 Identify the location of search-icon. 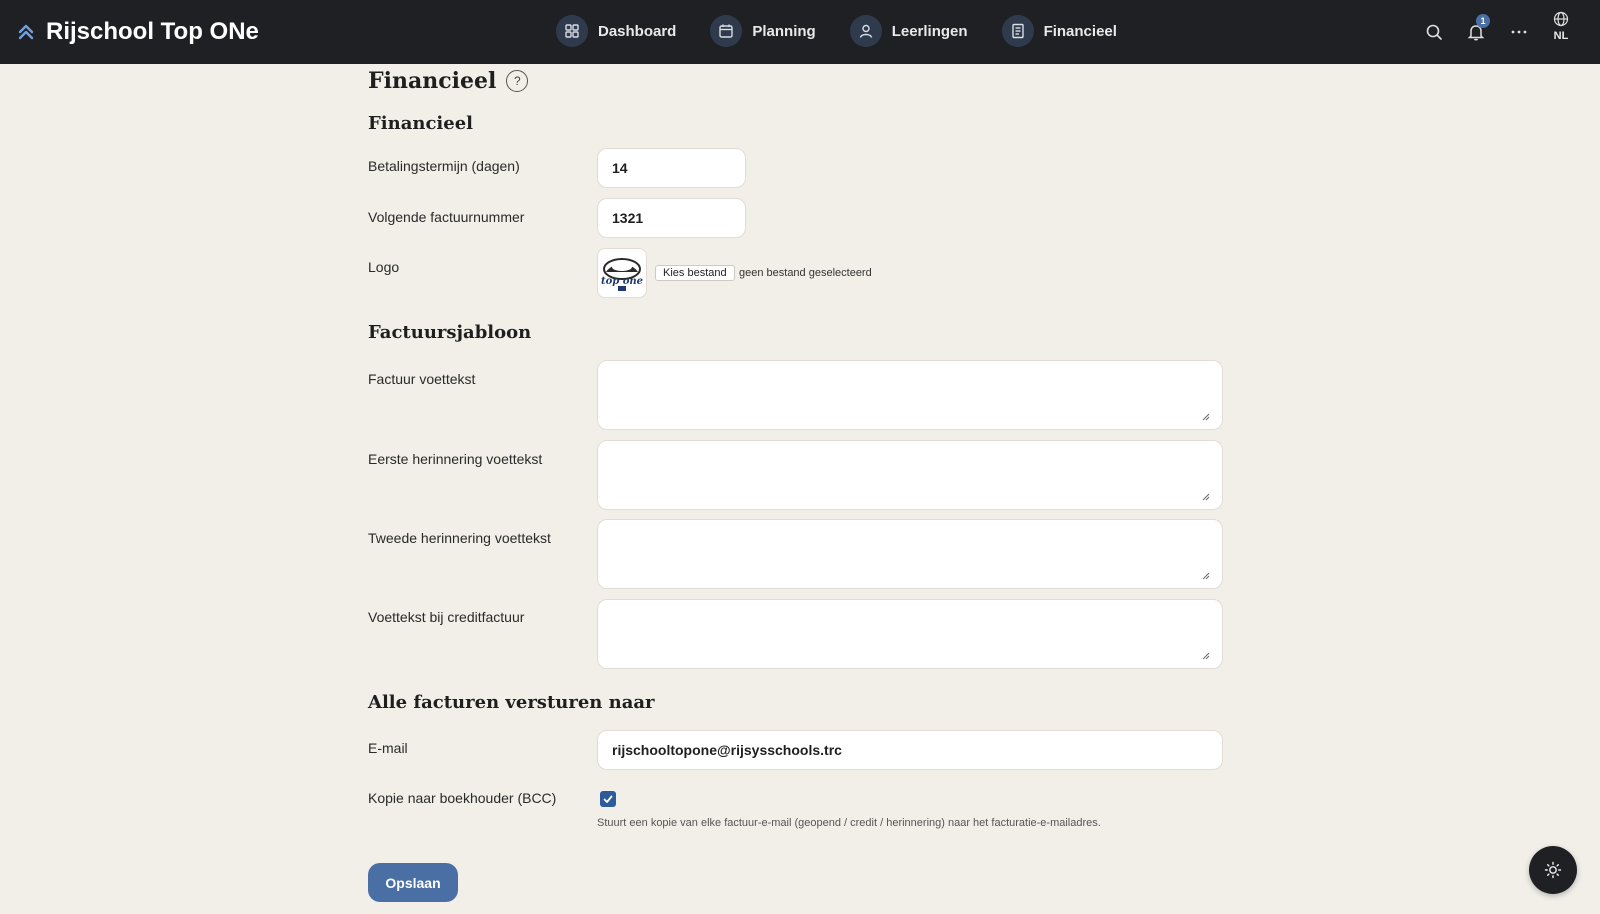
(1434, 32).